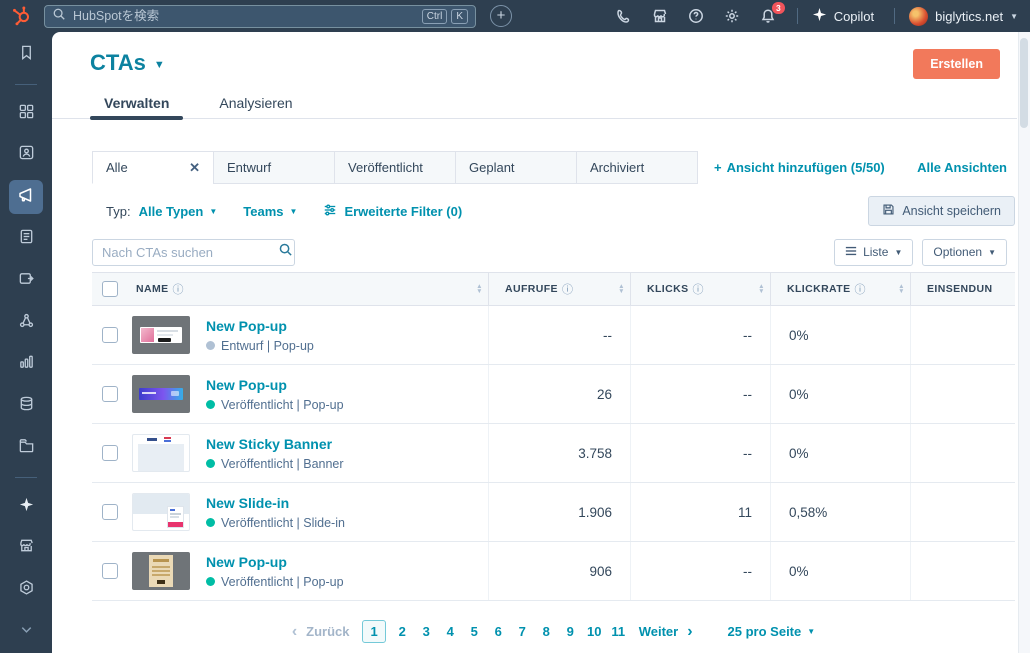 The height and width of the screenshot is (653, 1030). I want to click on type-label: Typ:, so click(118, 211).